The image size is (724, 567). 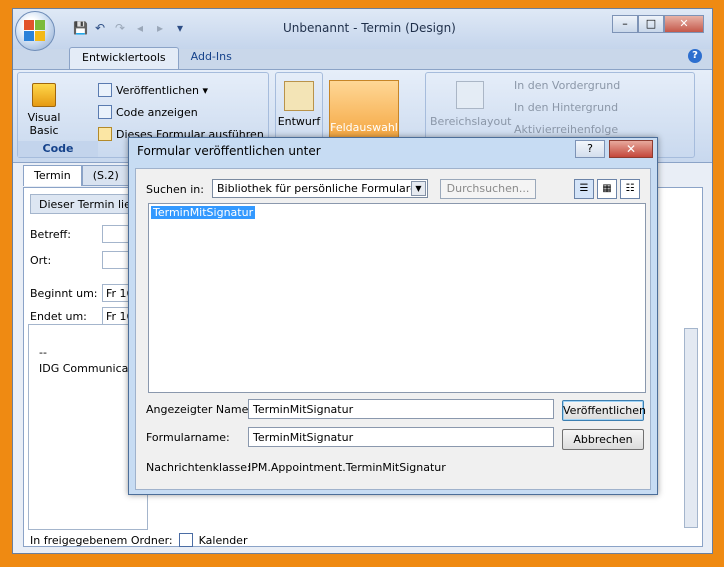 I want to click on search-in-select: Bibliothek für persönliche Formulare ▼, so click(x=320, y=188).